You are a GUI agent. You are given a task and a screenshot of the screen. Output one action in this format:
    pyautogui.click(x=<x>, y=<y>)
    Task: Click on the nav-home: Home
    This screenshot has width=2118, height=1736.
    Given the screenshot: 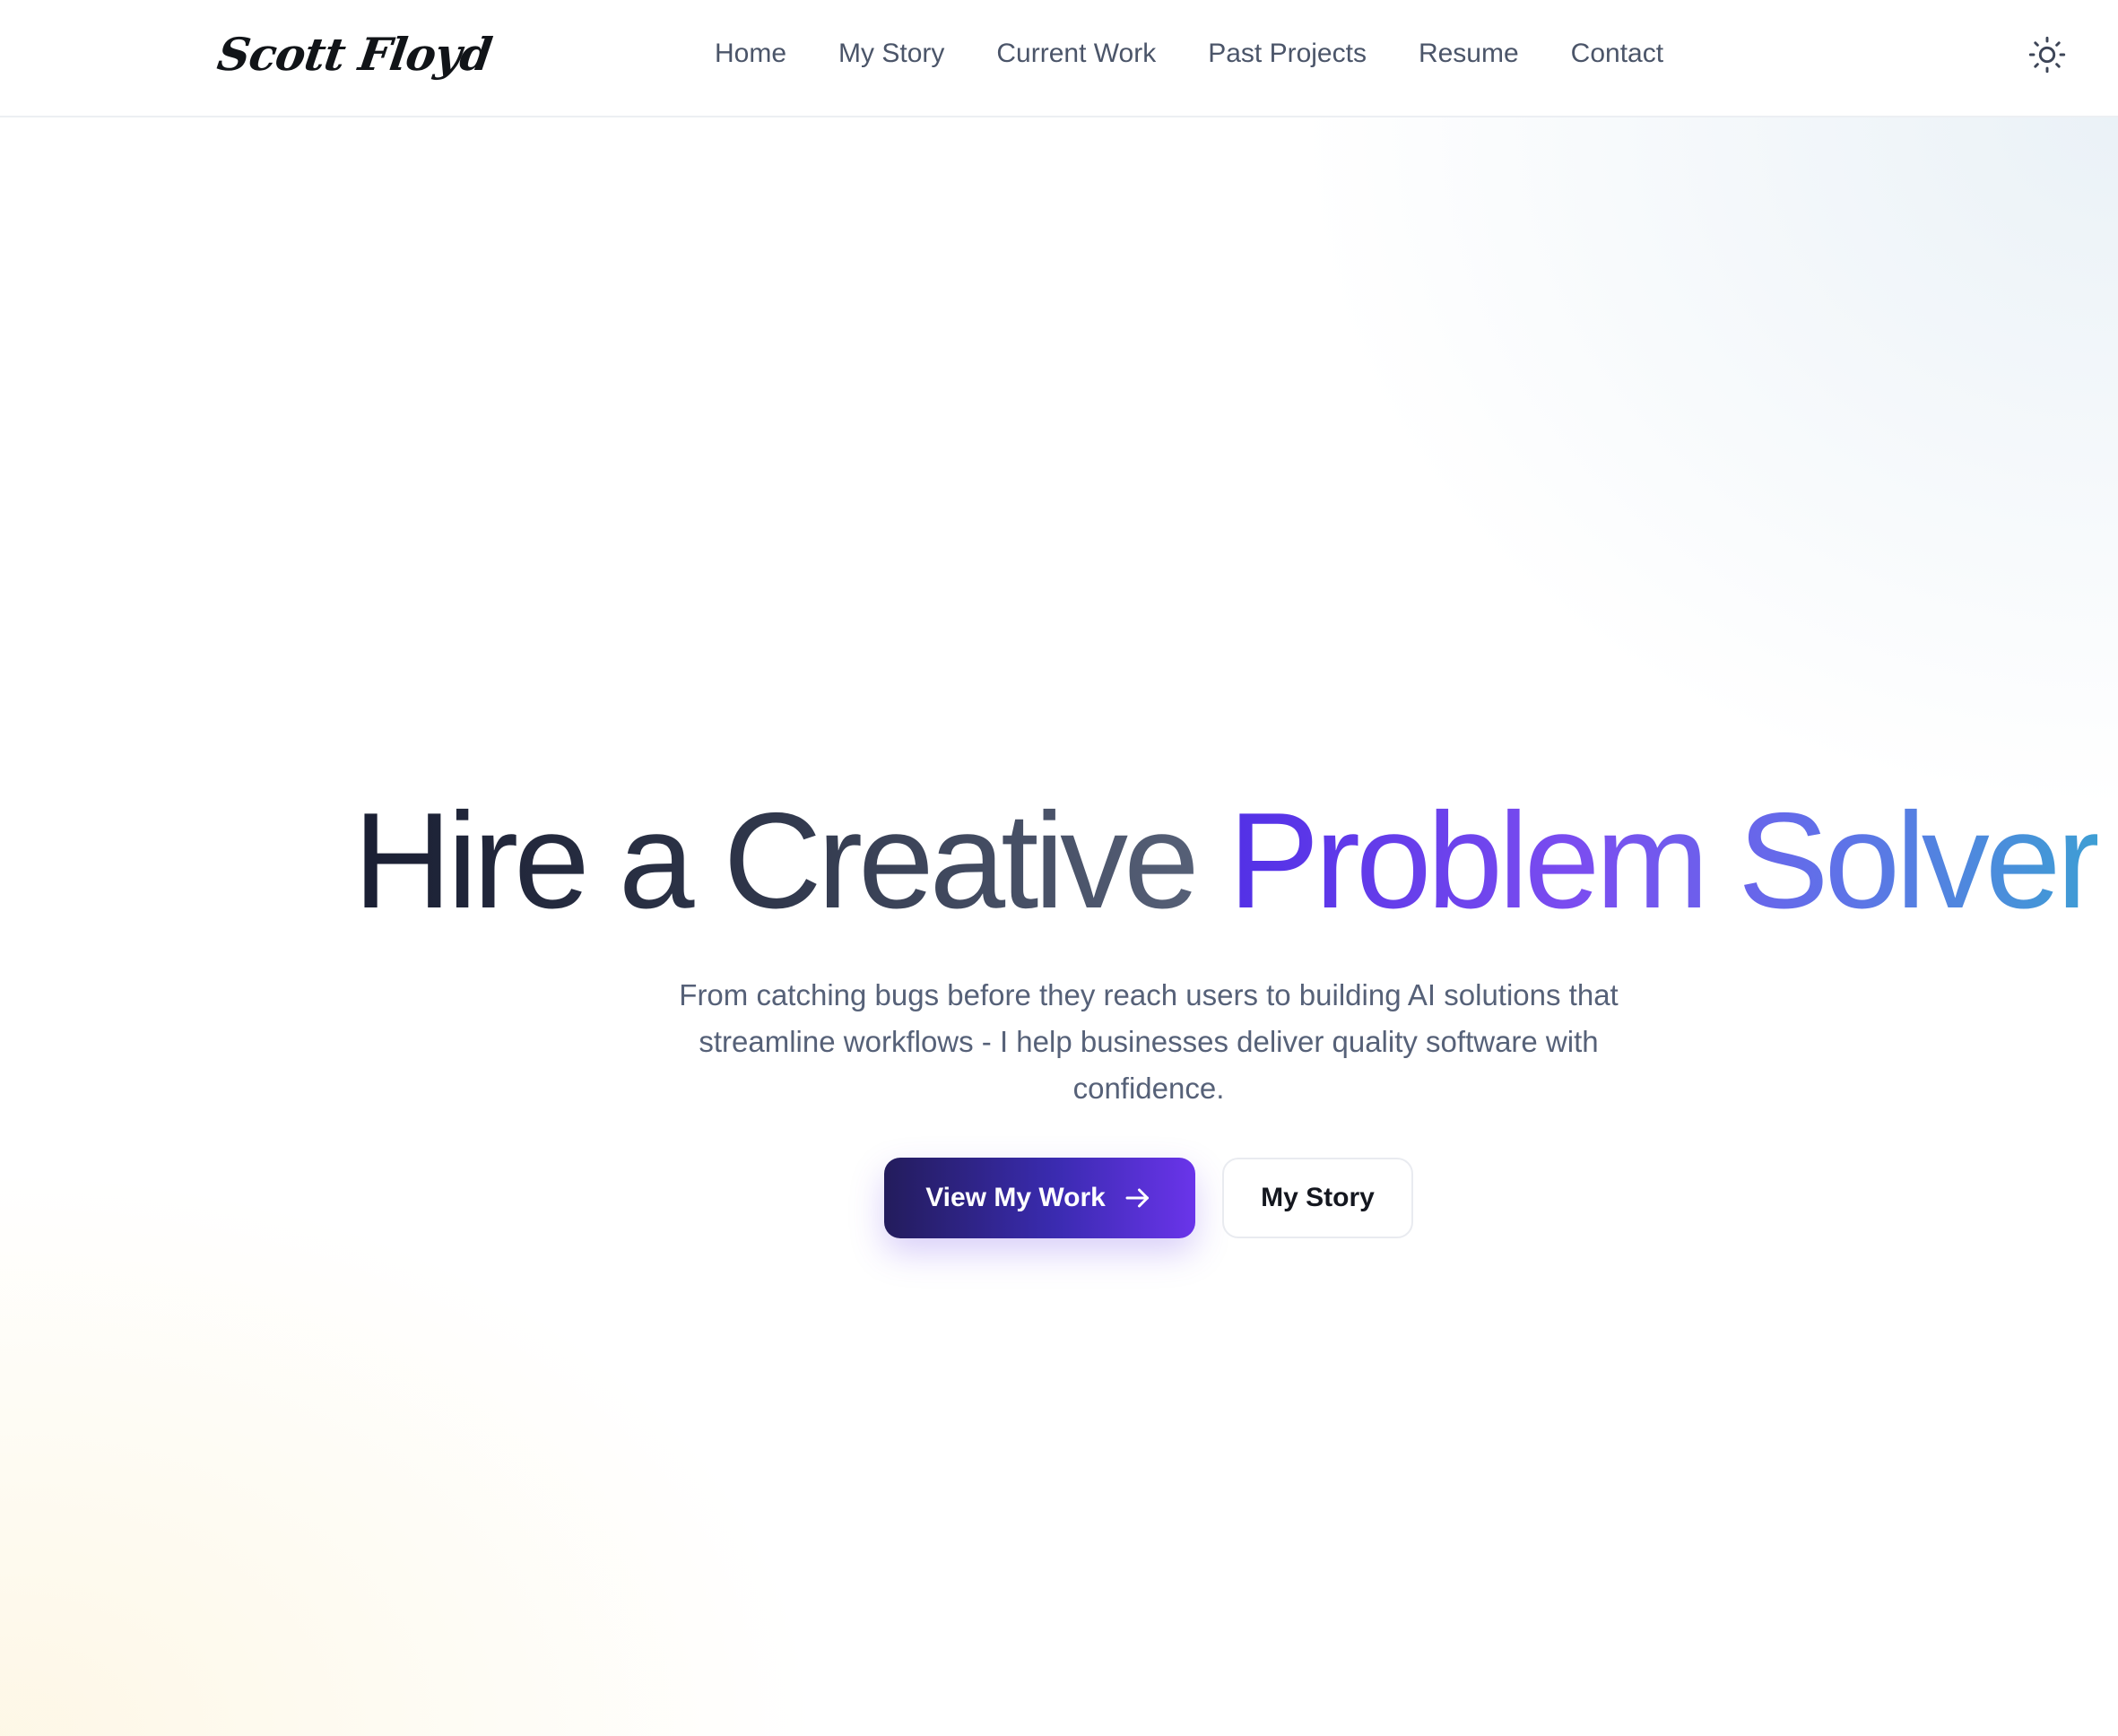 What is the action you would take?
    pyautogui.click(x=750, y=54)
    